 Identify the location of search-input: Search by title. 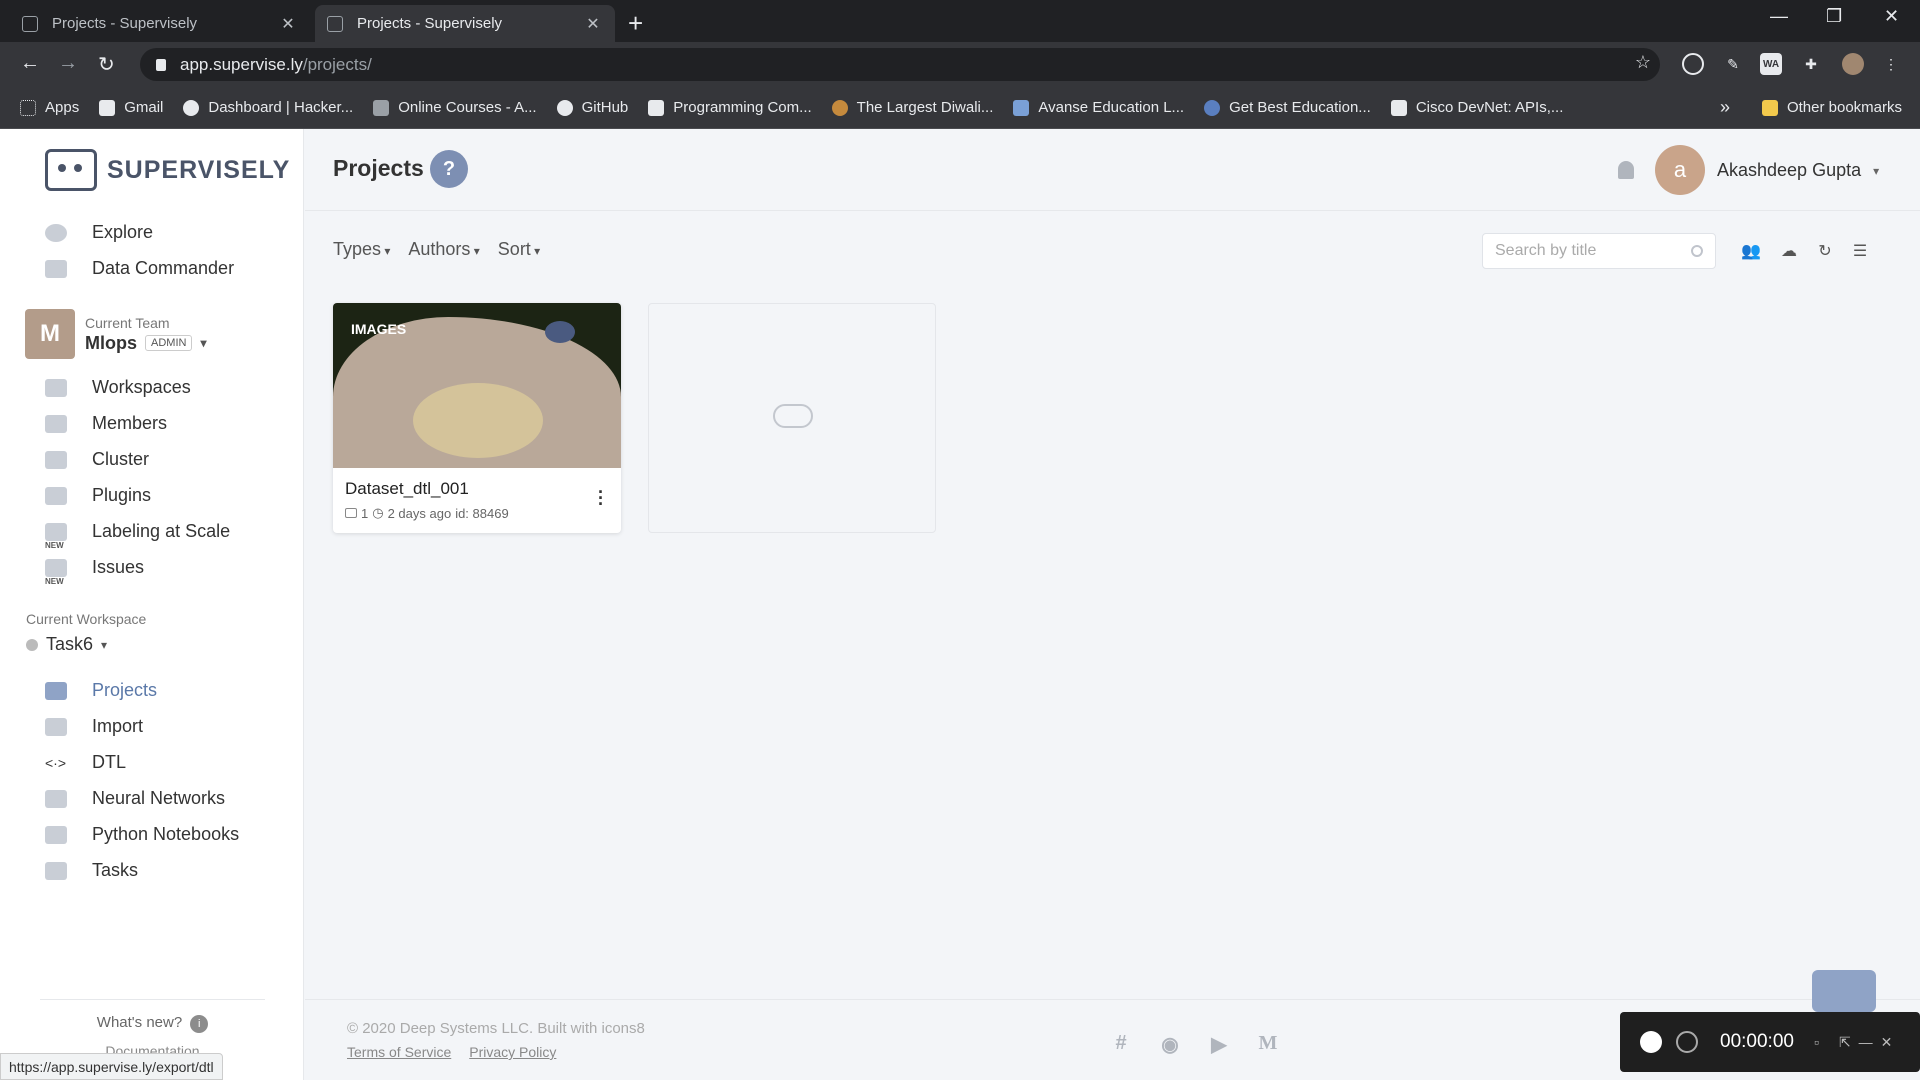
(1599, 251).